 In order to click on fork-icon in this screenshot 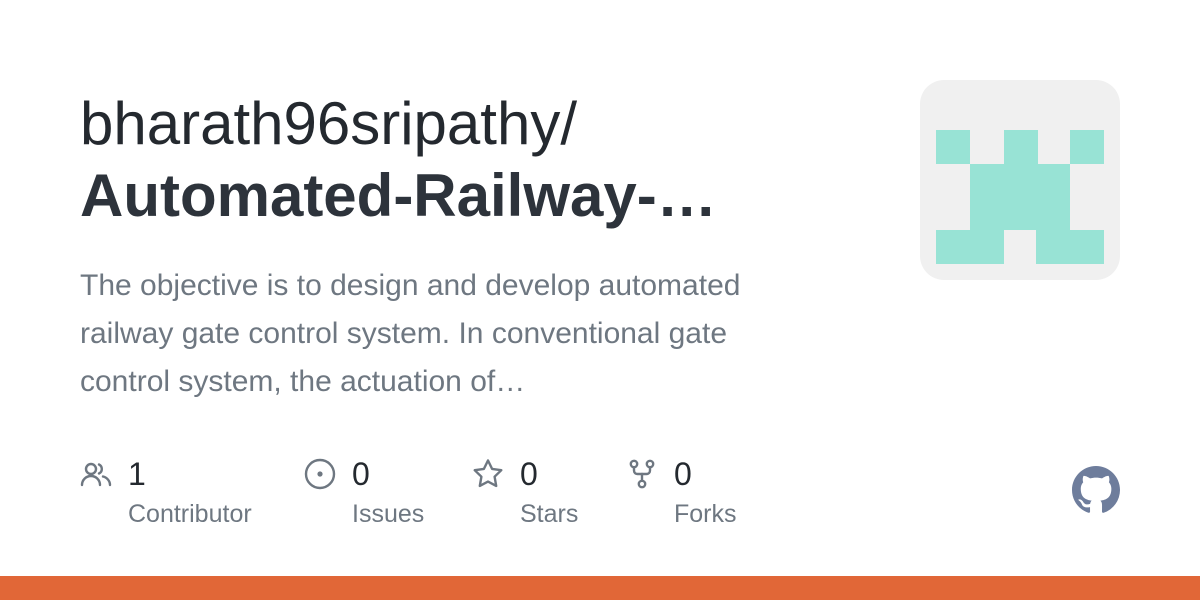, I will do `click(642, 474)`.